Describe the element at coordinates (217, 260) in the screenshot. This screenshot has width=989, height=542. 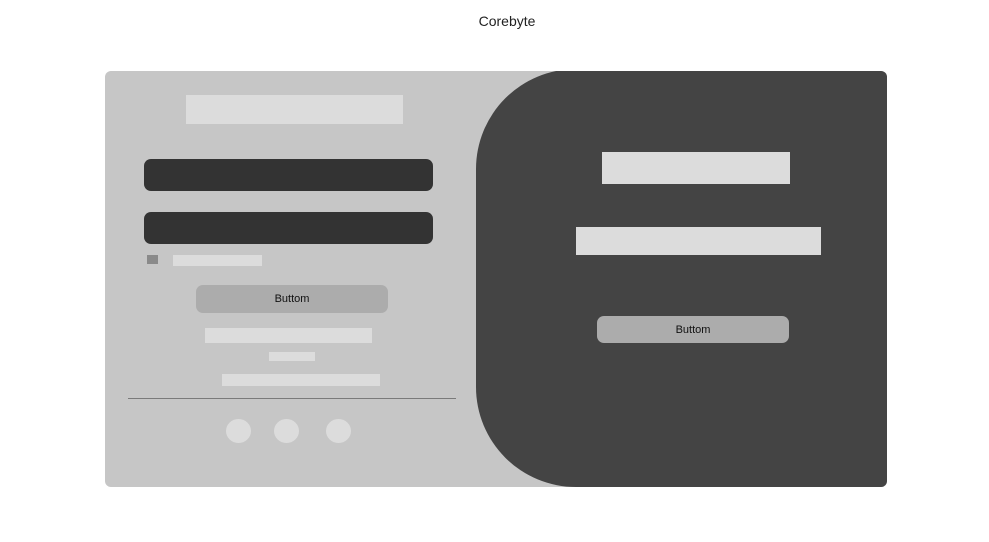
I see `remember-label-placeholder` at that location.